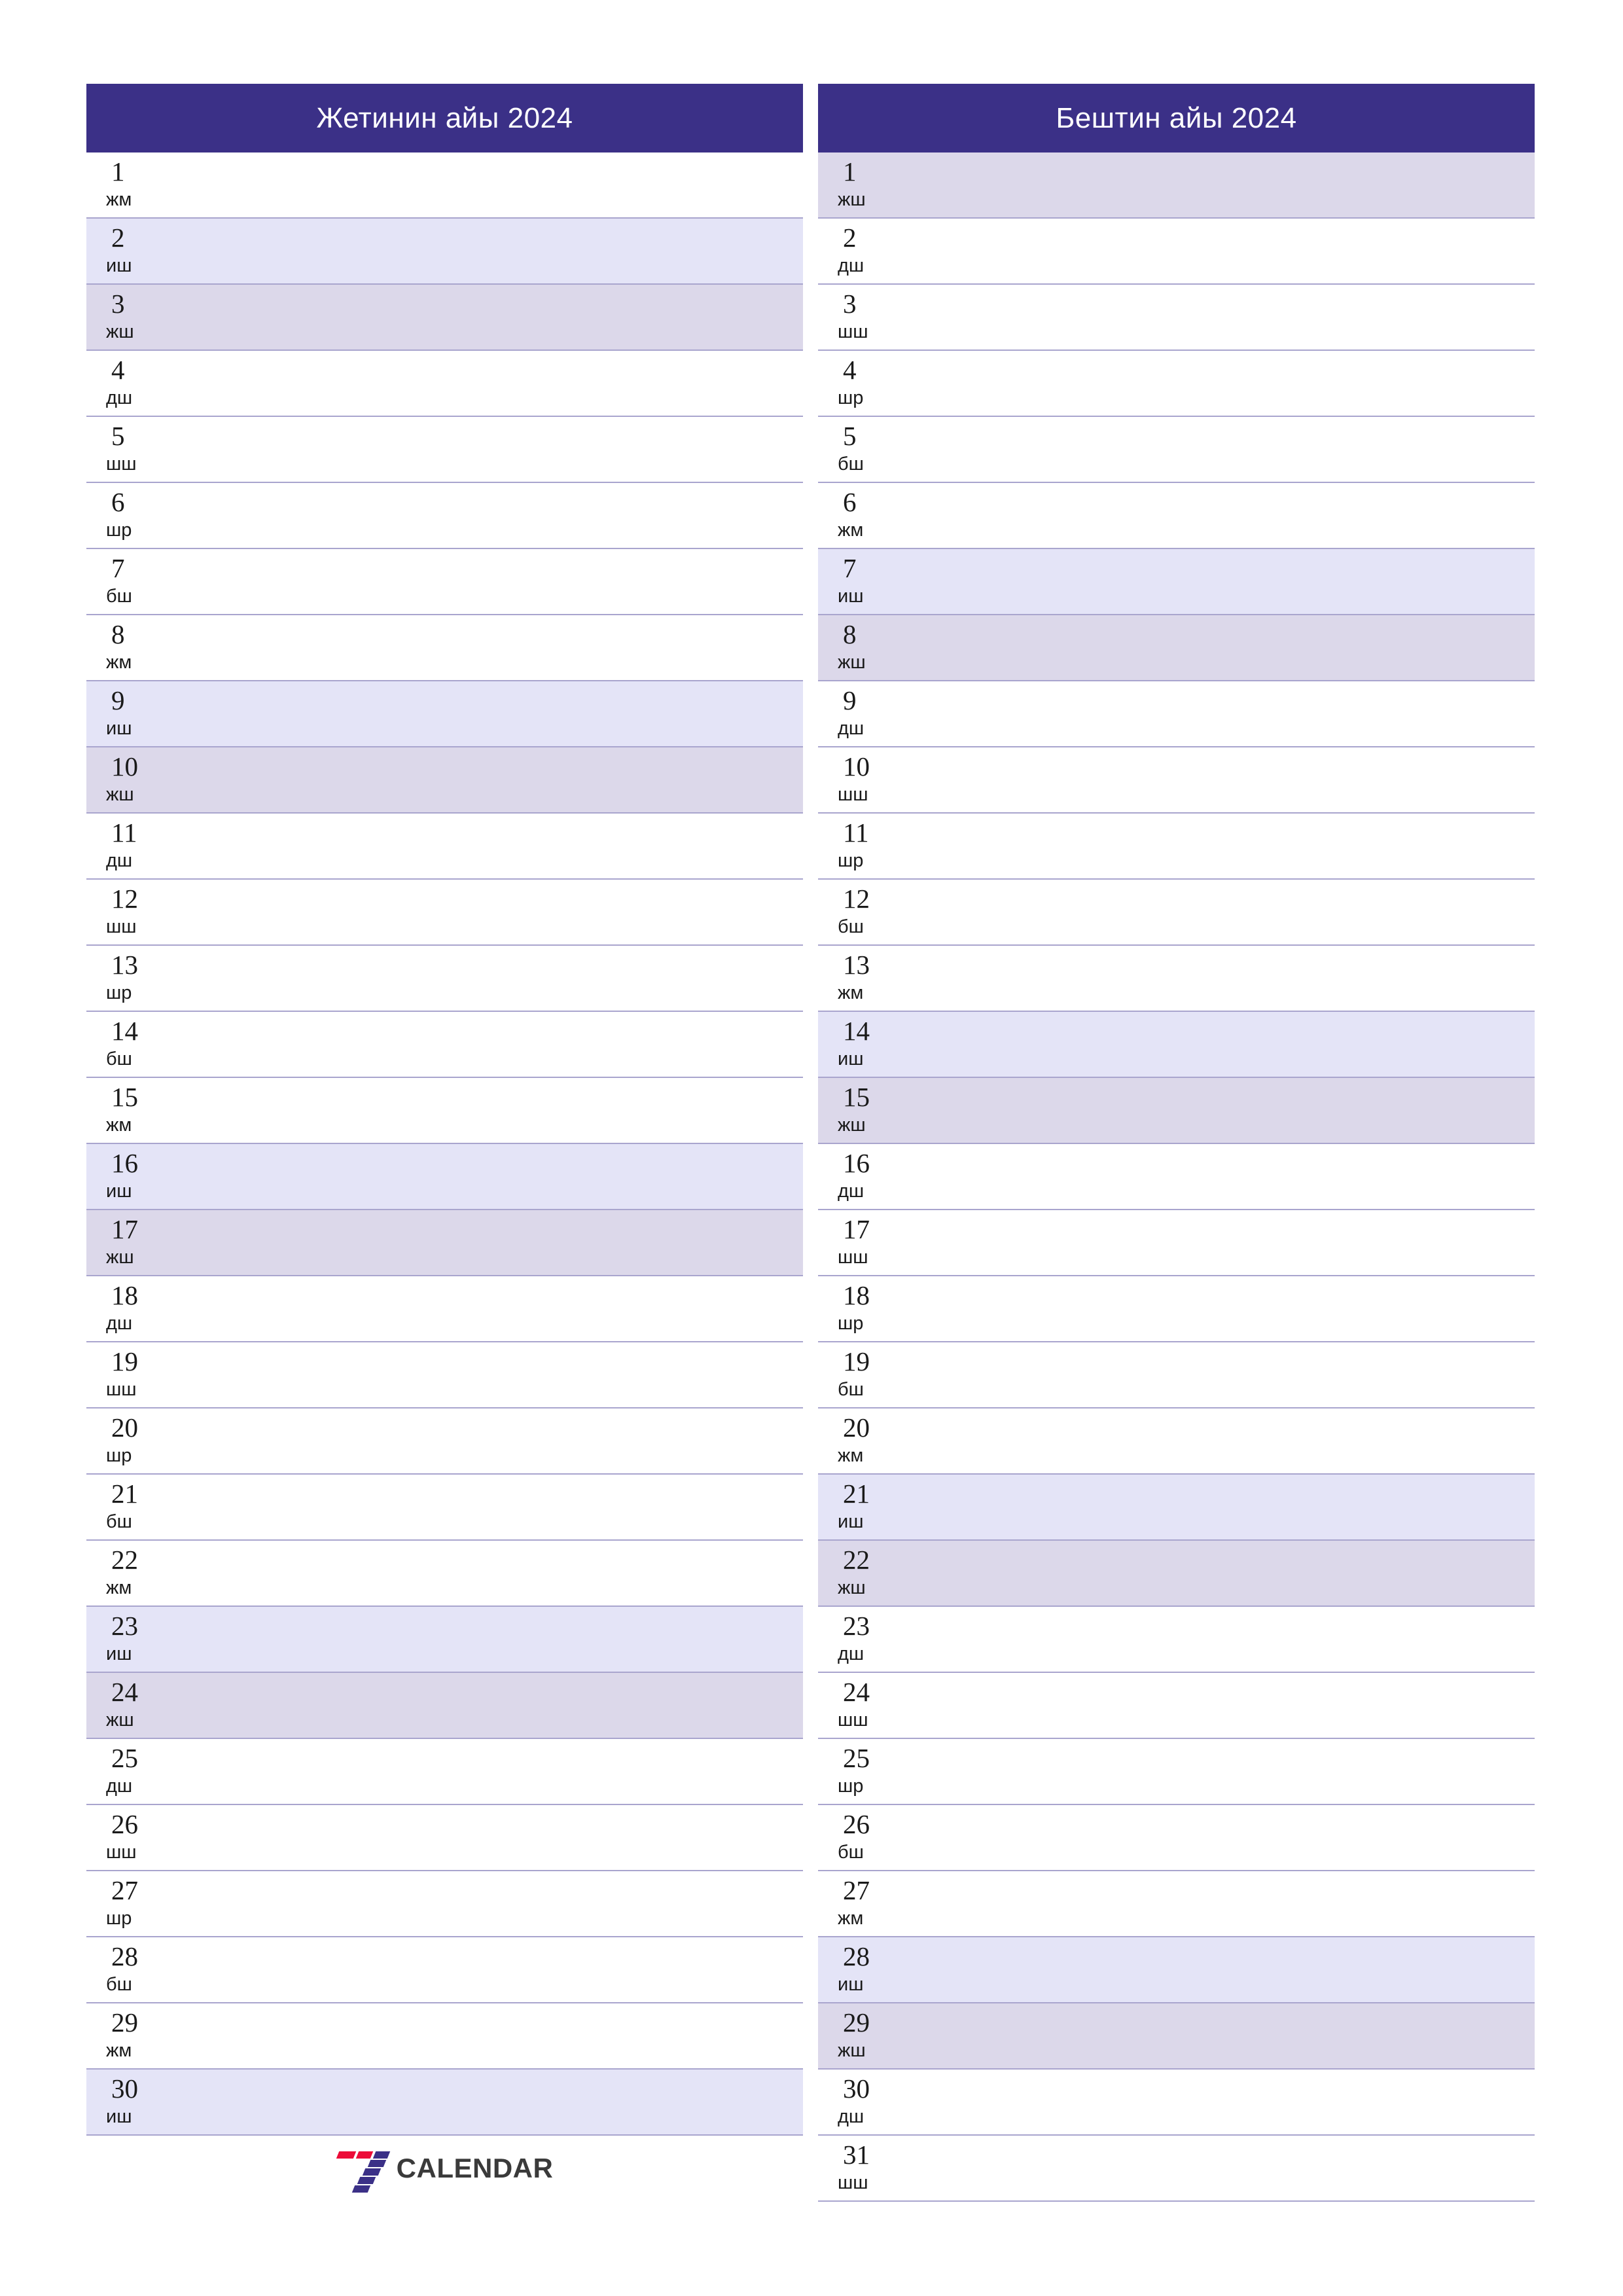 This screenshot has width=1623, height=2296. I want to click on day-row: 11 дш, so click(445, 847).